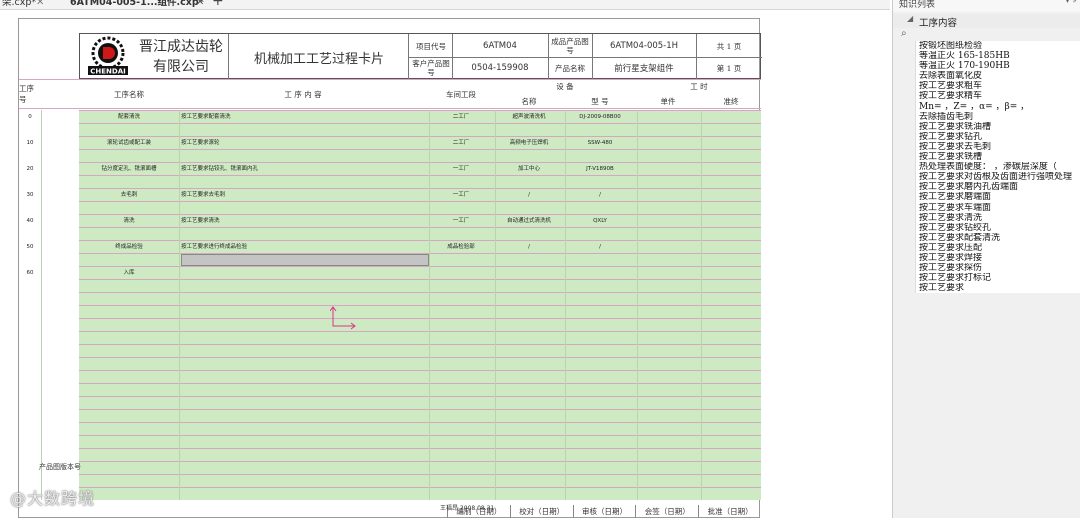 The width and height of the screenshot is (1080, 518). Describe the element at coordinates (998, 107) in the screenshot. I see `list-item: Mn= ，Z= ，α= ，β= ，` at that location.